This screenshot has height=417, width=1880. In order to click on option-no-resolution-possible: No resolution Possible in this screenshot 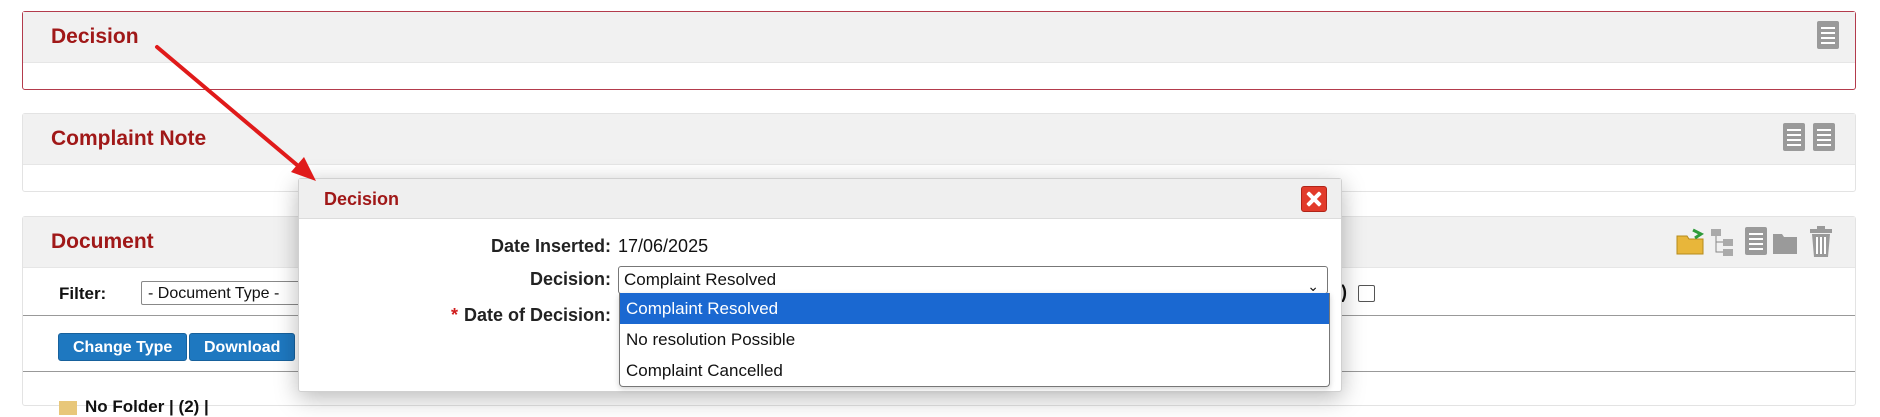, I will do `click(974, 339)`.